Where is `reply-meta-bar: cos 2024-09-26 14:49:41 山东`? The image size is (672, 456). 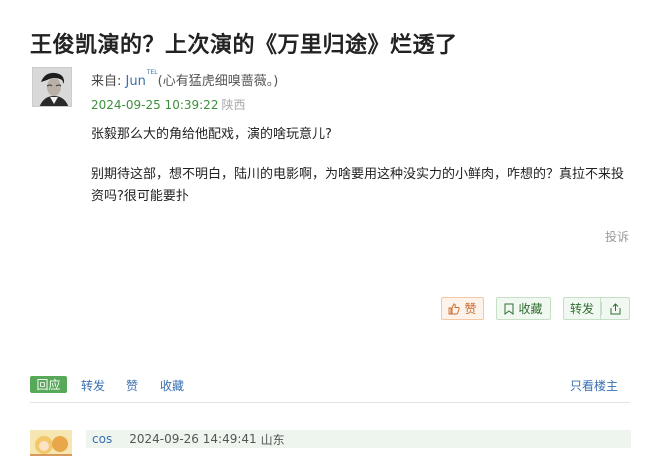
reply-meta-bar: cos 2024-09-26 14:49:41 山东 is located at coordinates (358, 439).